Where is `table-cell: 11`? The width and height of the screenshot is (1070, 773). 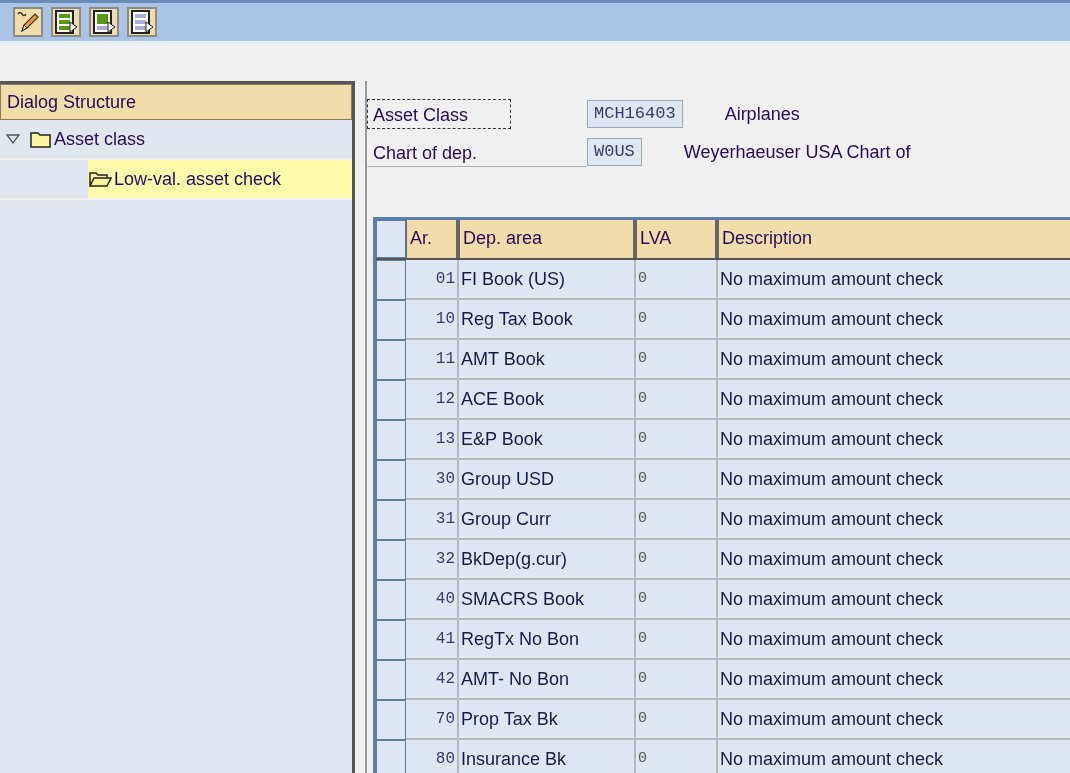
table-cell: 11 is located at coordinates (432, 360).